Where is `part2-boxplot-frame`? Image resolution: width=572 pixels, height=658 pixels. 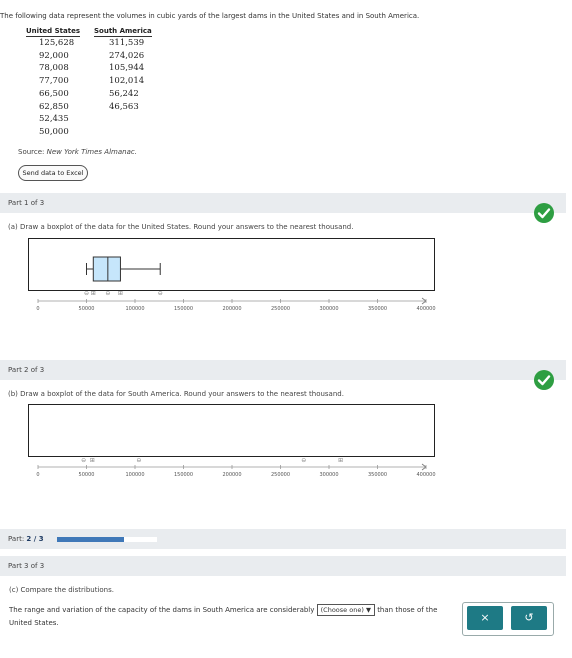
part2-boxplot-frame is located at coordinates (231, 430).